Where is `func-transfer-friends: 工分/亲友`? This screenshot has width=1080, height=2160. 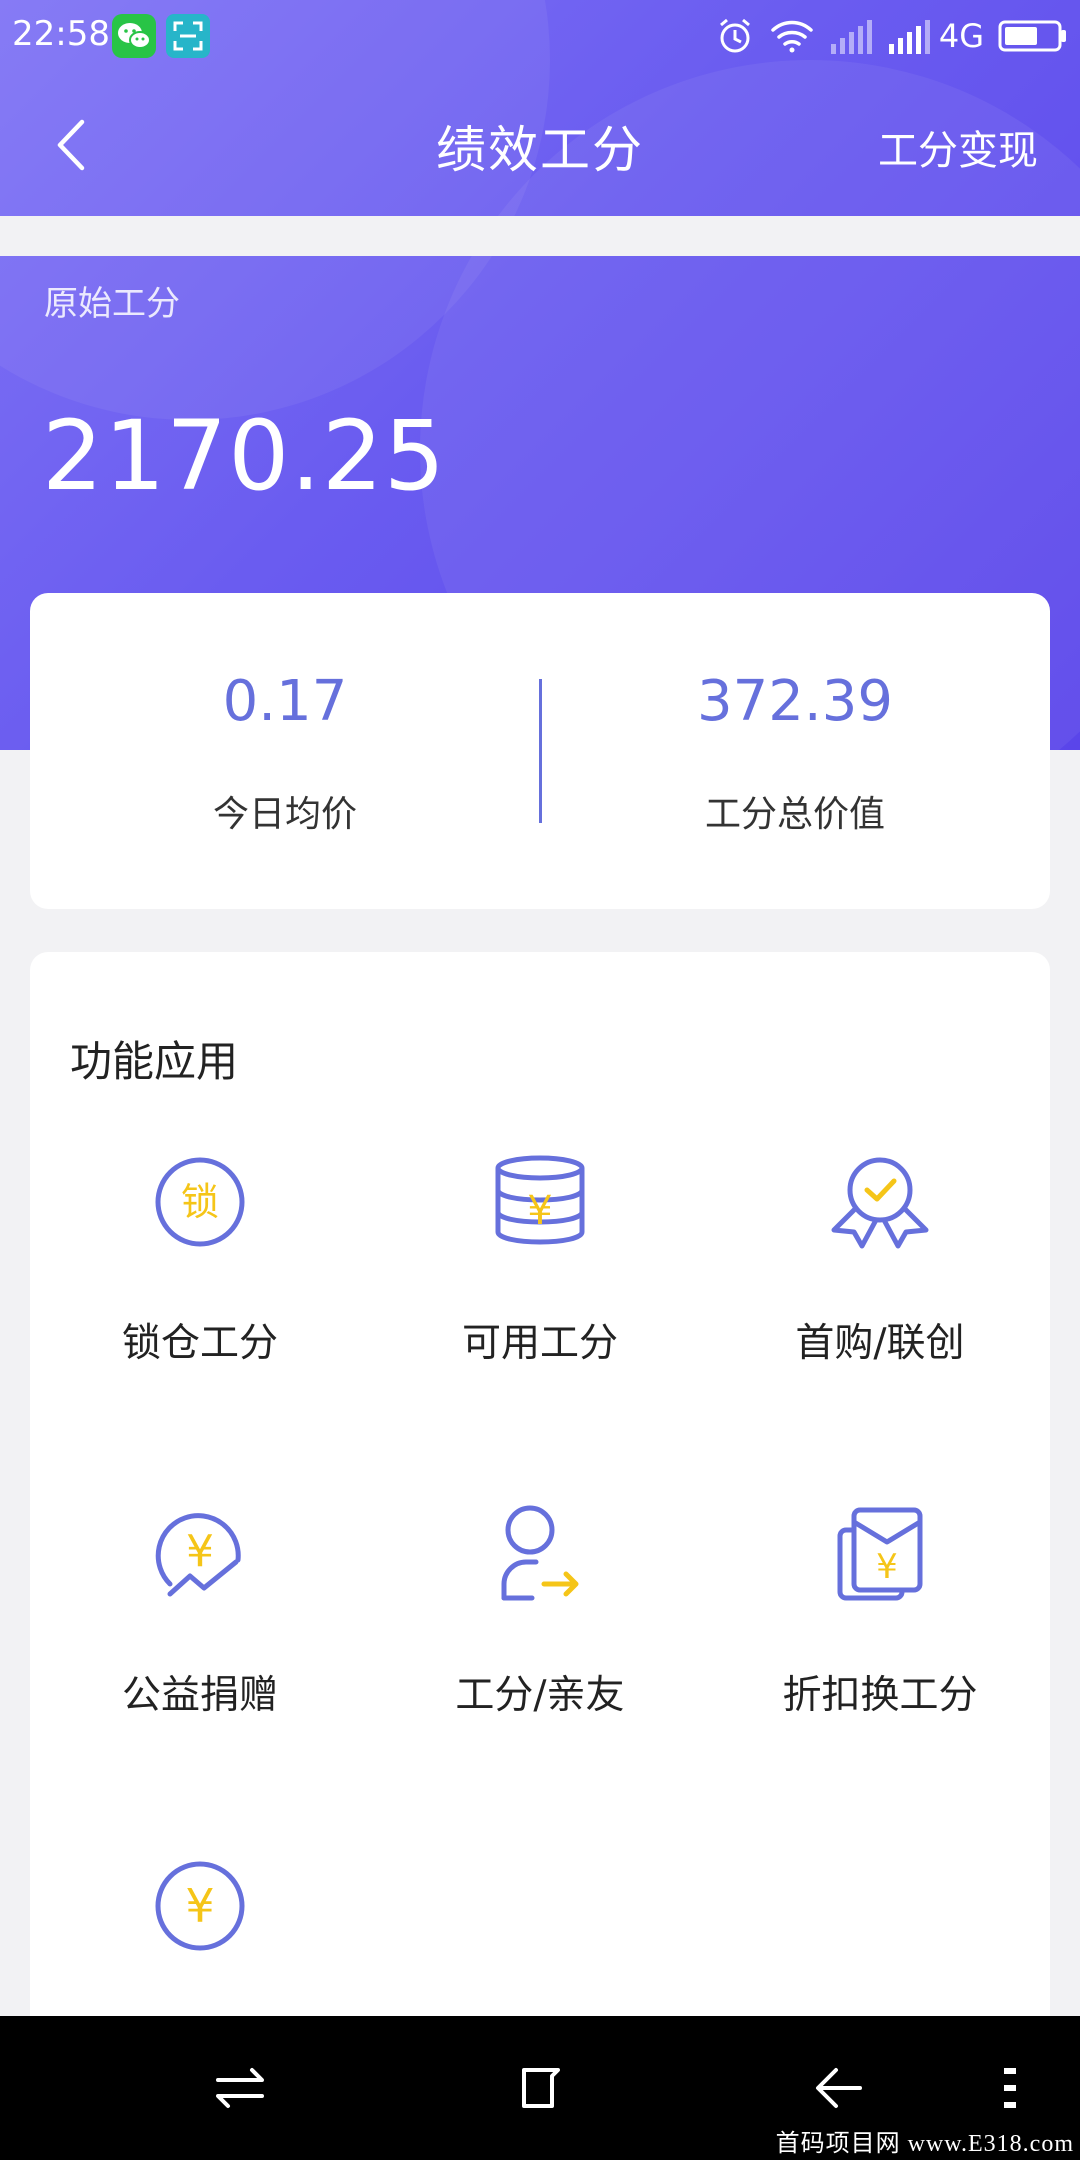 func-transfer-friends: 工分/亲友 is located at coordinates (540, 1654).